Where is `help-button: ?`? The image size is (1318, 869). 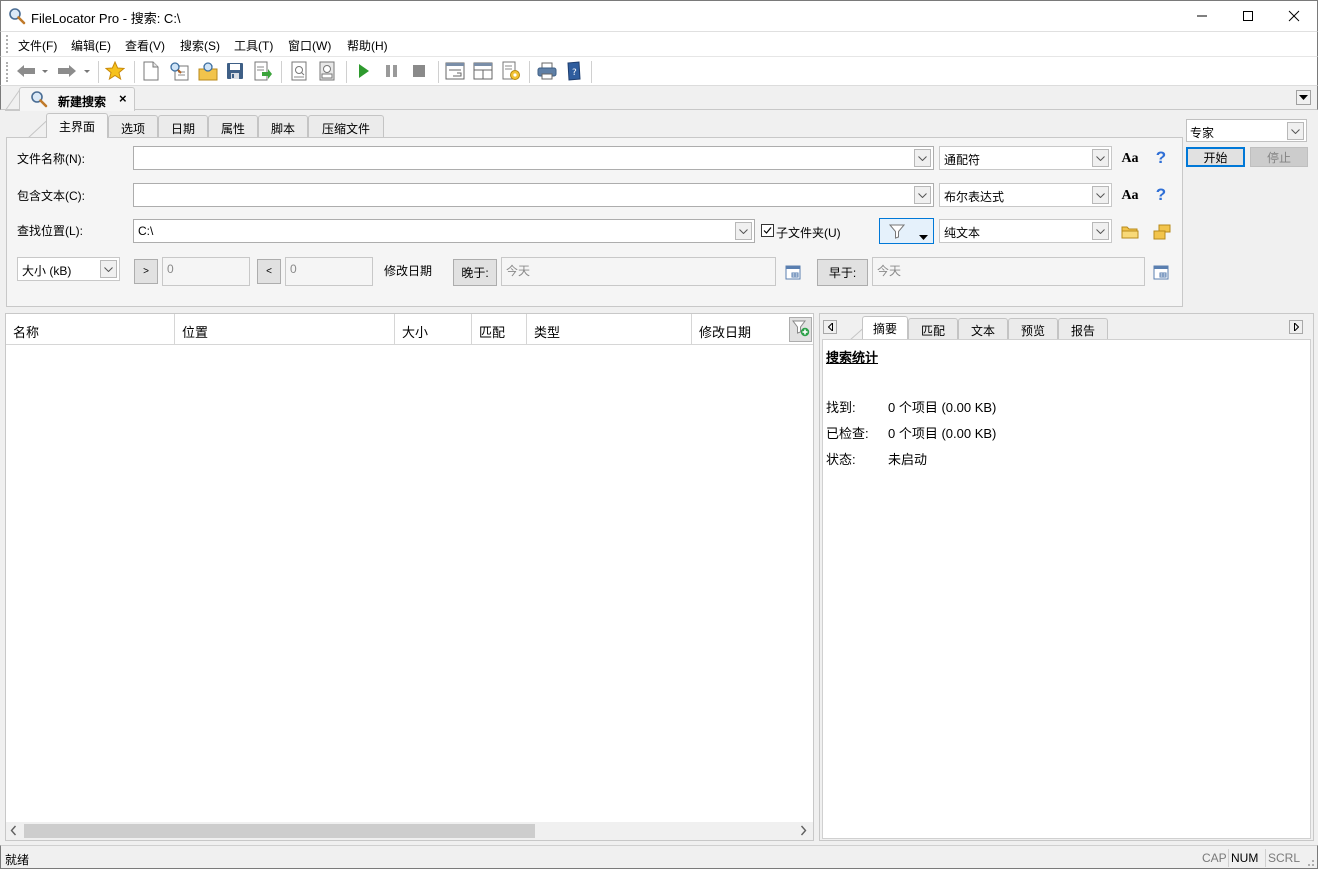
help-button: ? is located at coordinates (574, 71).